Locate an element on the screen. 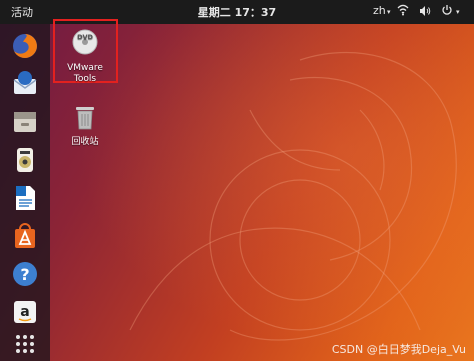 This screenshot has height=361, width=474. network-icon is located at coordinates (403, 11).